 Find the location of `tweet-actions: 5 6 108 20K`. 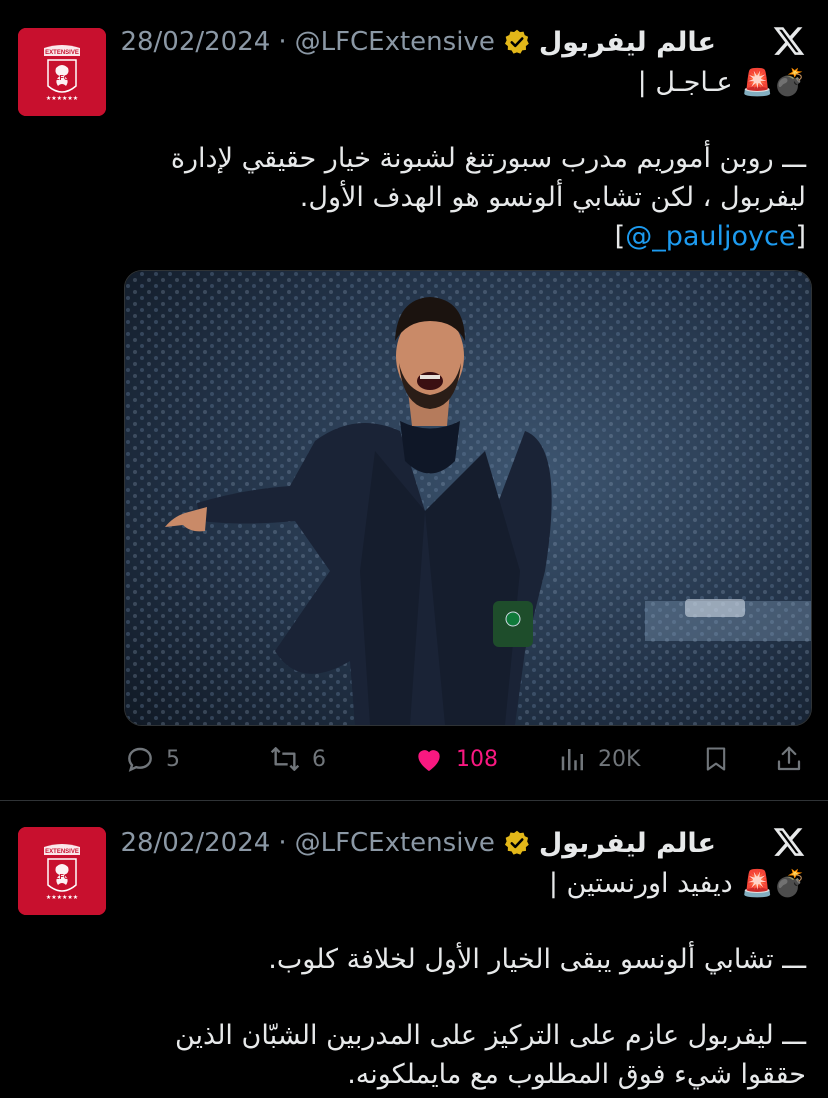

tweet-actions: 5 6 108 20K is located at coordinates (414, 759).